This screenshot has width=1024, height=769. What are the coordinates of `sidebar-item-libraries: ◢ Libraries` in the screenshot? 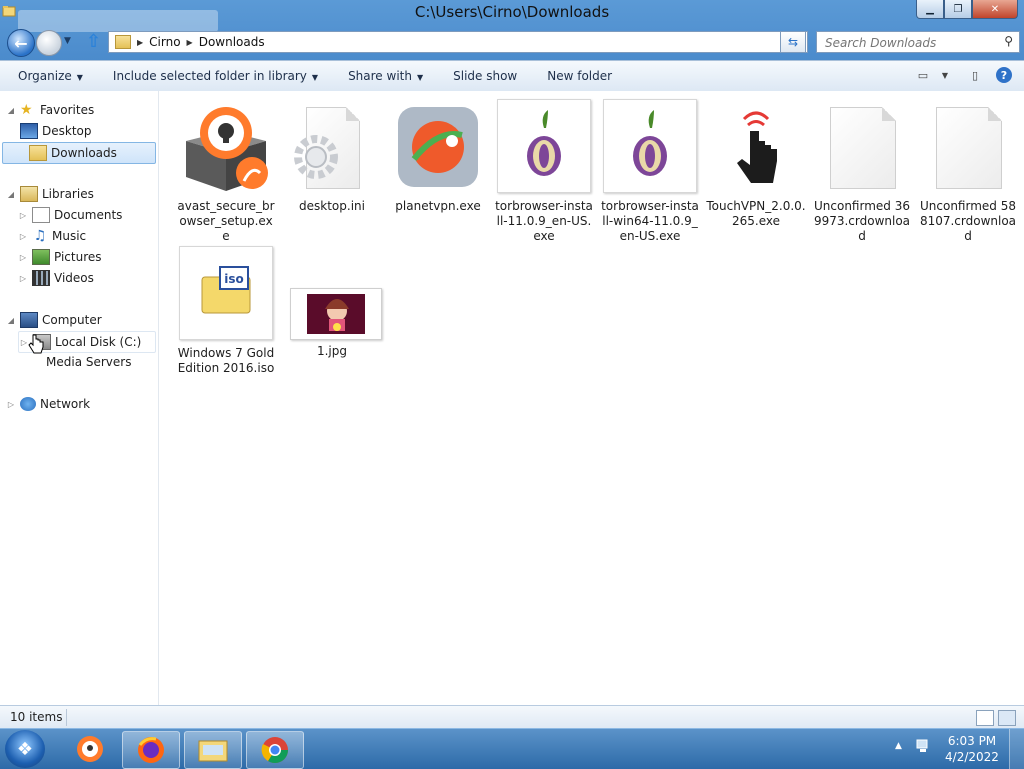 It's located at (50, 194).